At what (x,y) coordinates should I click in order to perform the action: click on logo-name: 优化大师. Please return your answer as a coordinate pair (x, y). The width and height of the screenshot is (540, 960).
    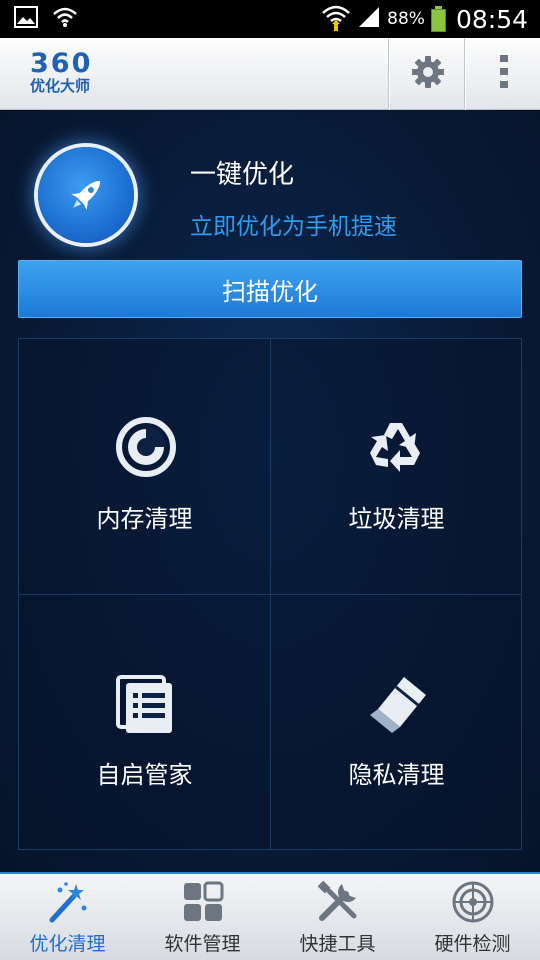
    Looking at the image, I should click on (60, 86).